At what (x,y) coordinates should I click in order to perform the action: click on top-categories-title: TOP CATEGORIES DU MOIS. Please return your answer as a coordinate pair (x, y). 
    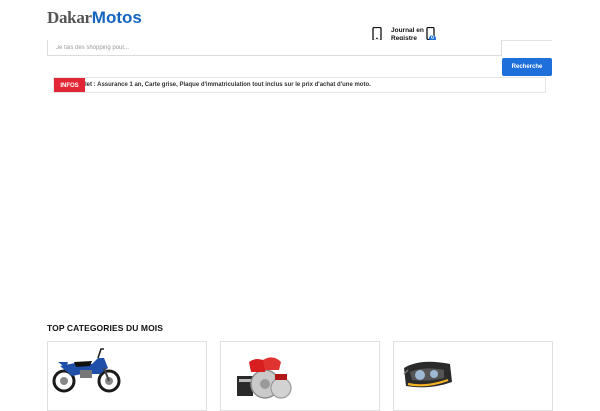
    Looking at the image, I should click on (105, 328).